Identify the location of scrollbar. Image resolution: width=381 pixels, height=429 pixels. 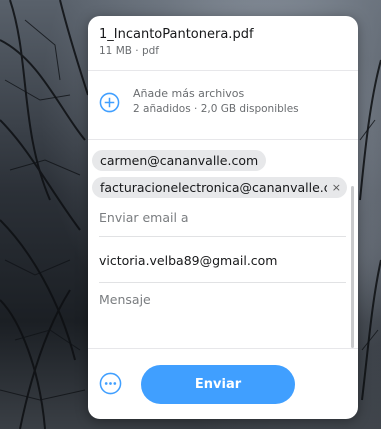
(352, 267).